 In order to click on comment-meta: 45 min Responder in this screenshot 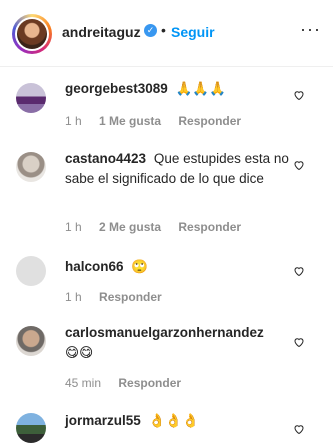, I will do `click(130, 383)`.